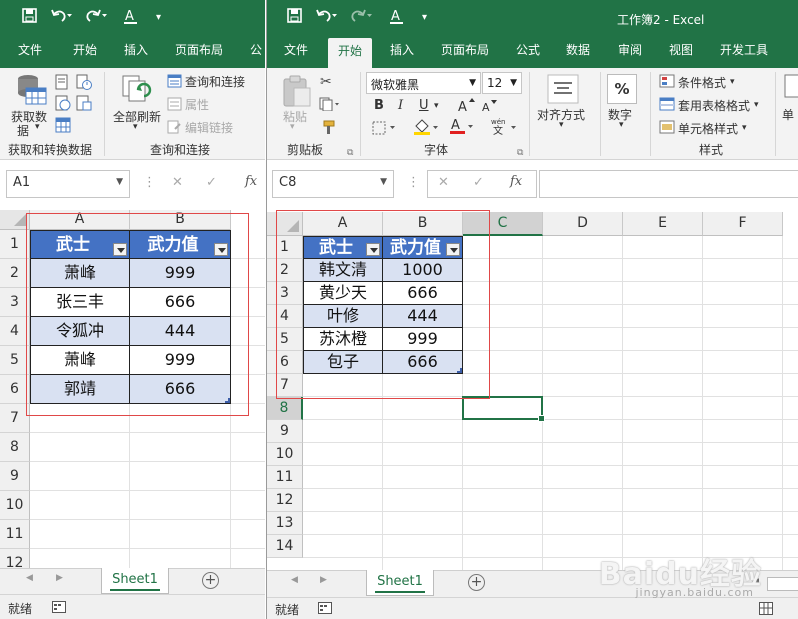 This screenshot has height=619, width=798. Describe the element at coordinates (135, 127) in the screenshot. I see `refresh-dropdown-icon: ▾` at that location.